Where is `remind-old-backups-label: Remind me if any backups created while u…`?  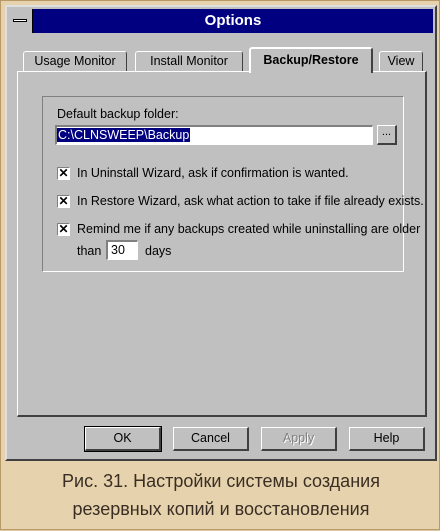 remind-old-backups-label: Remind me if any backups created while u… is located at coordinates (249, 229).